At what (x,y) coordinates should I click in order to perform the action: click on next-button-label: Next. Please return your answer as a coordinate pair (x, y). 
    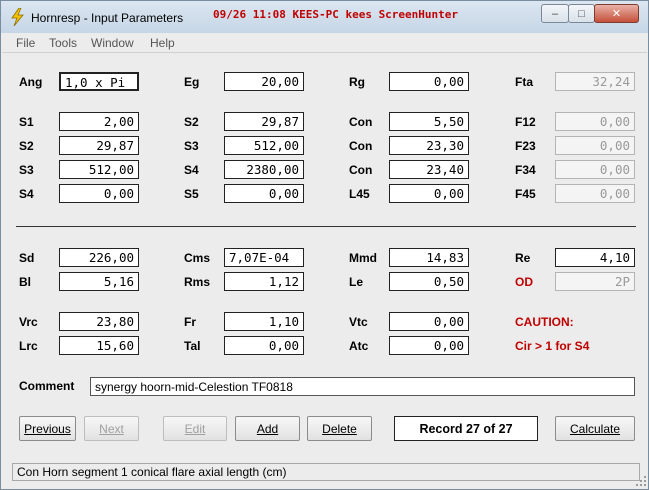
    Looking at the image, I should click on (111, 428).